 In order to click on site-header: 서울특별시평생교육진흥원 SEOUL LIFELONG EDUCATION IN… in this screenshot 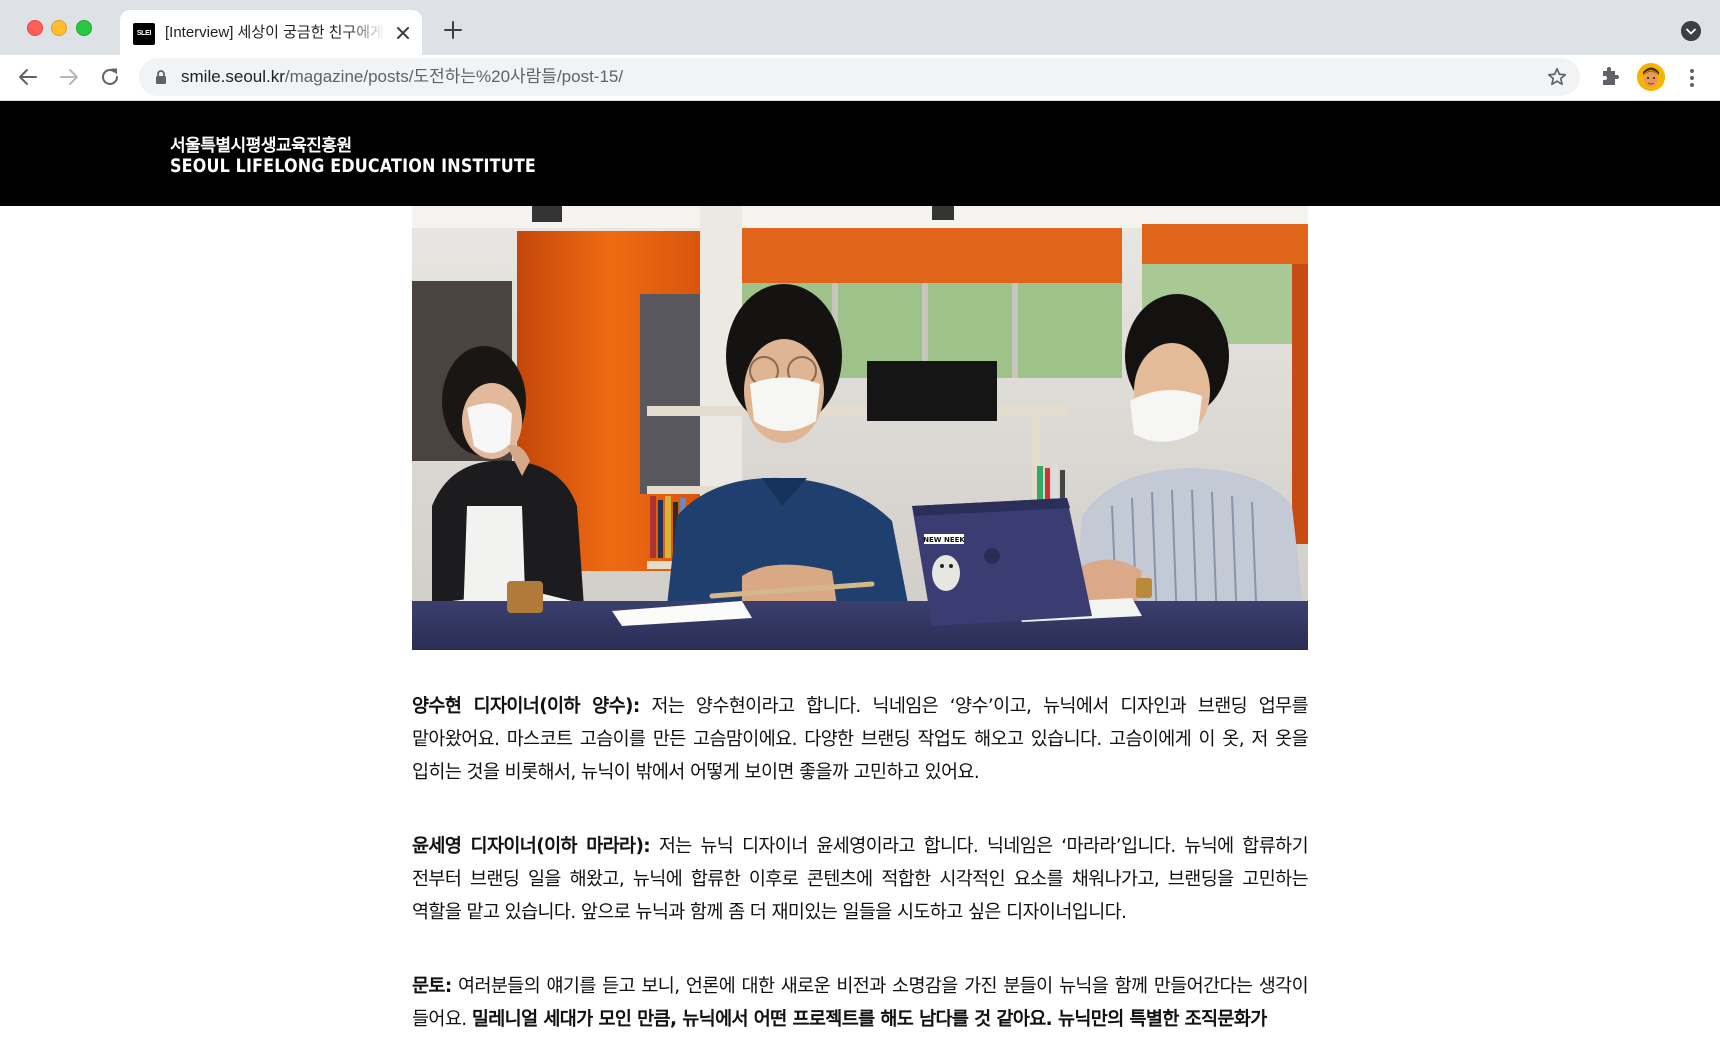, I will do `click(860, 153)`.